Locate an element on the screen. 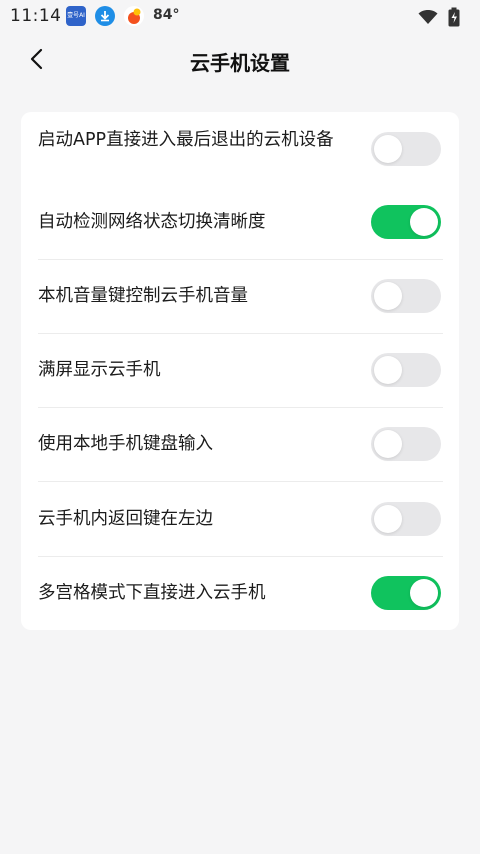 Image resolution: width=480 pixels, height=854 pixels. setting-row-auto-quality: 自动检测网络状态切换清晰度 is located at coordinates (240, 224).